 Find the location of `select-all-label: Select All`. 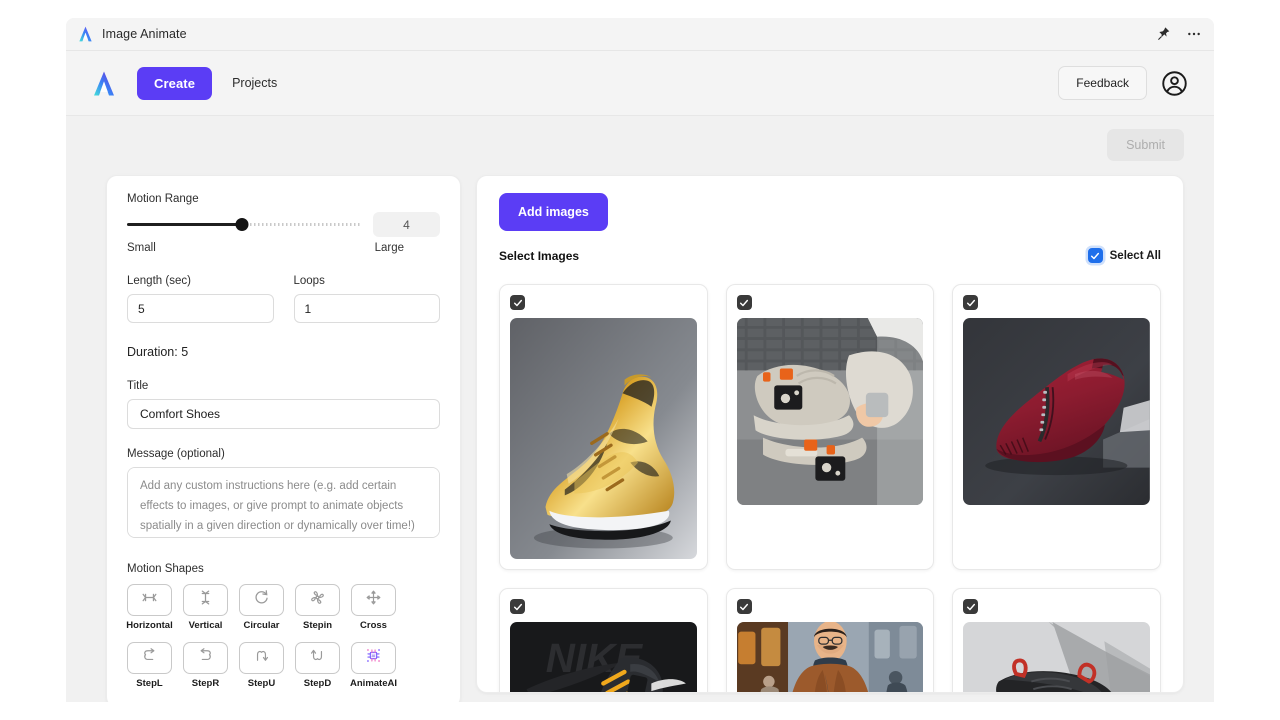

select-all-label: Select All is located at coordinates (1135, 255).